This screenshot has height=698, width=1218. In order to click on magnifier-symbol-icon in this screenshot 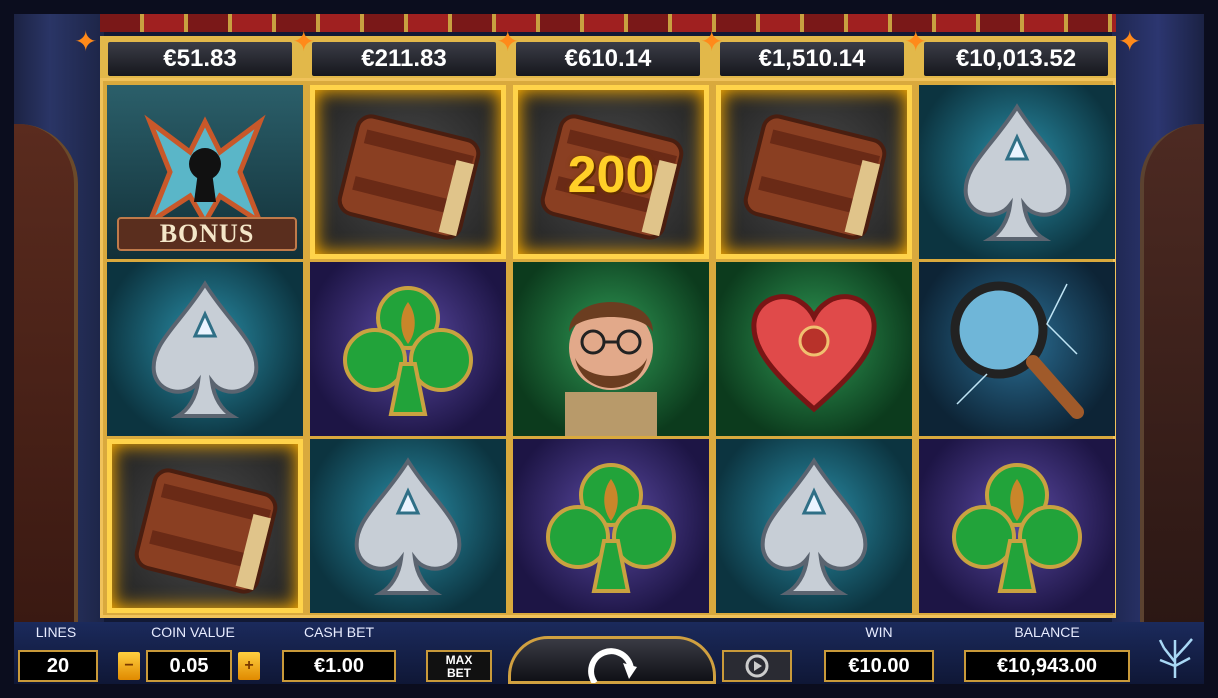, I will do `click(1017, 349)`.